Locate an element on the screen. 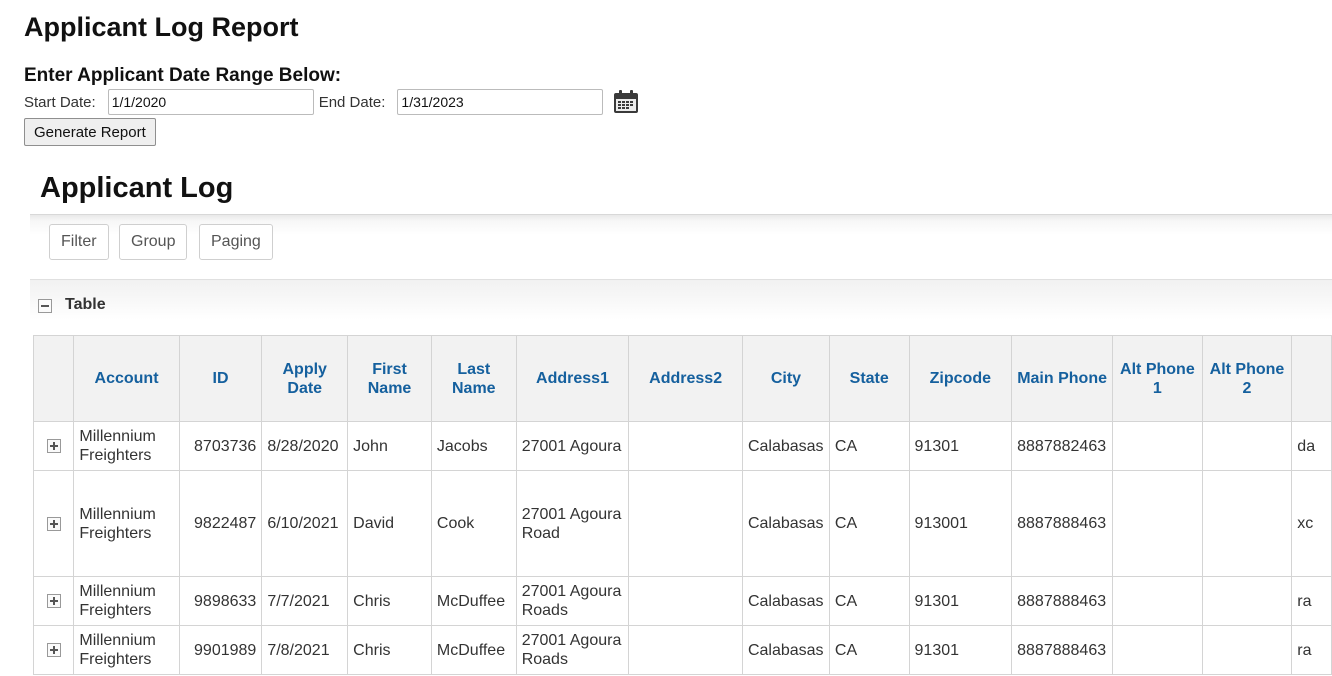 The height and width of the screenshot is (676, 1332). table-cell: John is located at coordinates (389, 446).